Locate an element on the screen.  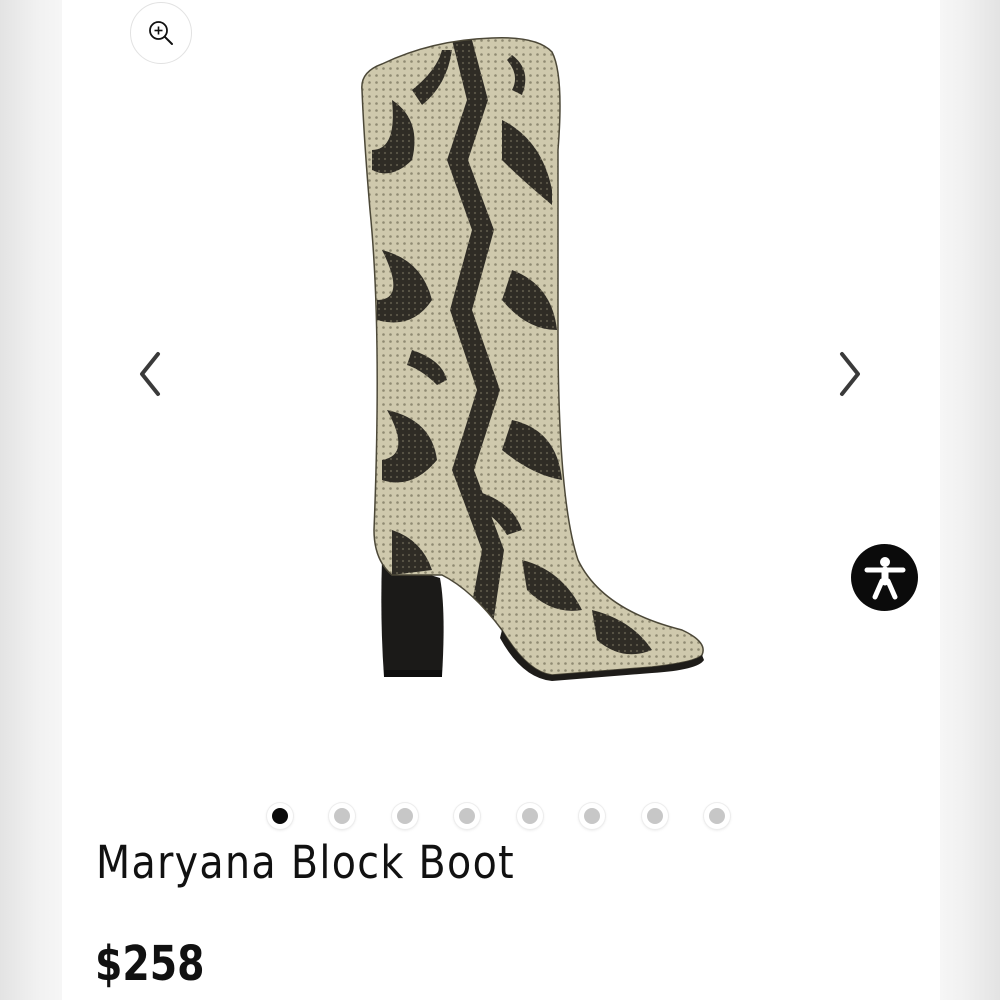
left-backdrop is located at coordinates (31, 500).